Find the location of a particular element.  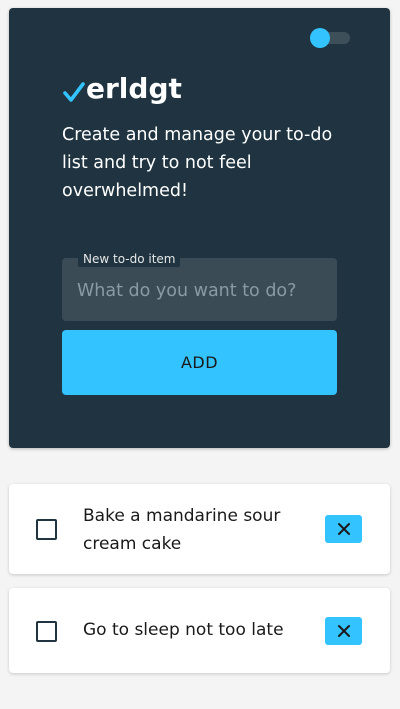

new-todo-input is located at coordinates (199, 289).